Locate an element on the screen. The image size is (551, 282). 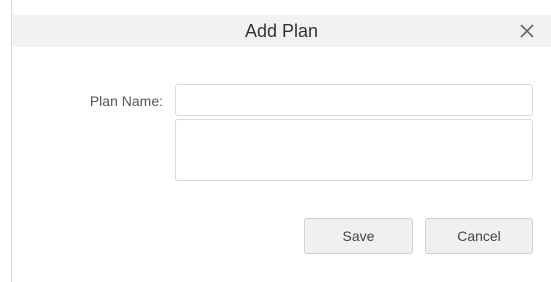
plan-description-textarea is located at coordinates (354, 150).